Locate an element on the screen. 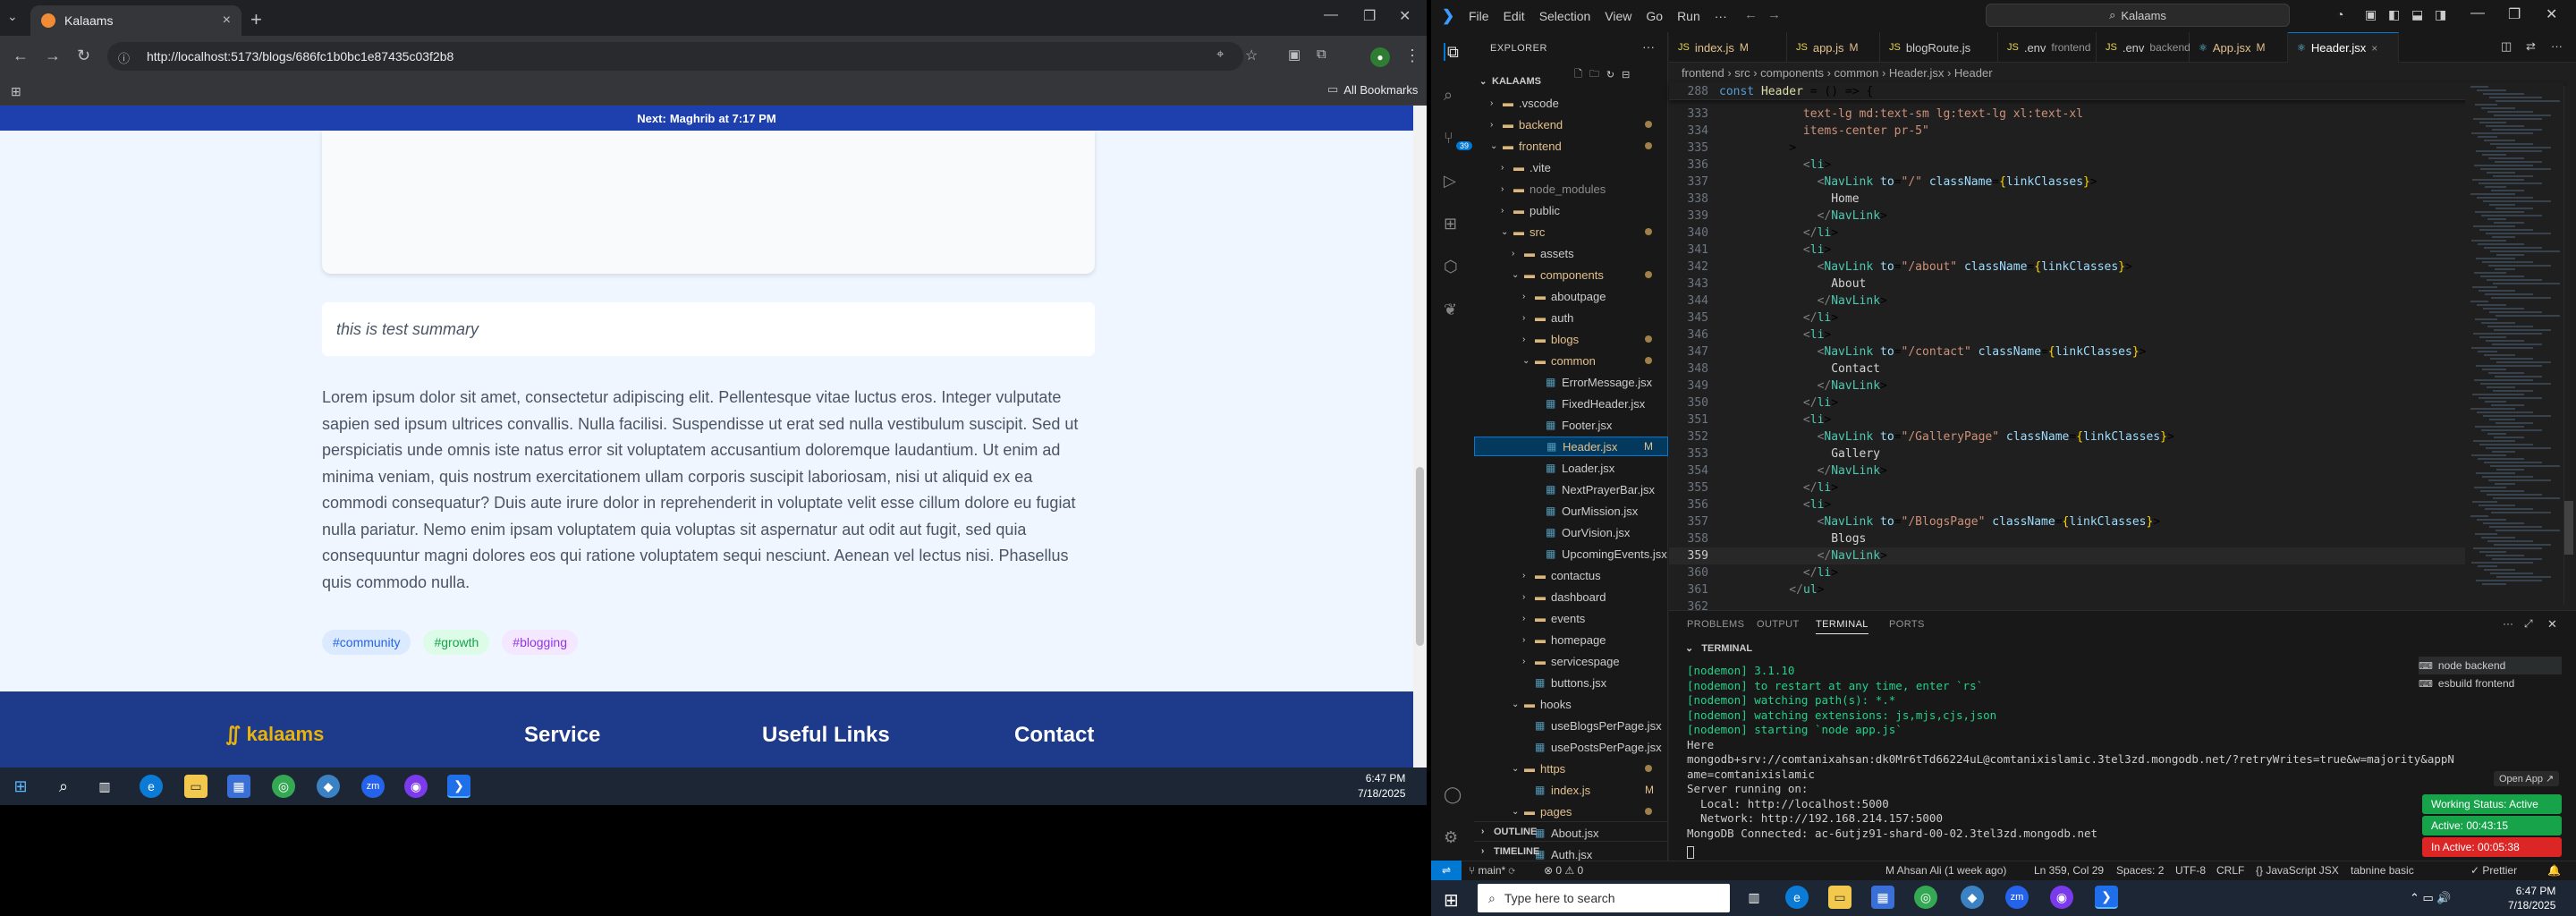 The image size is (2576, 916). timeline-section: › TIMELINE is located at coordinates (1571, 851).